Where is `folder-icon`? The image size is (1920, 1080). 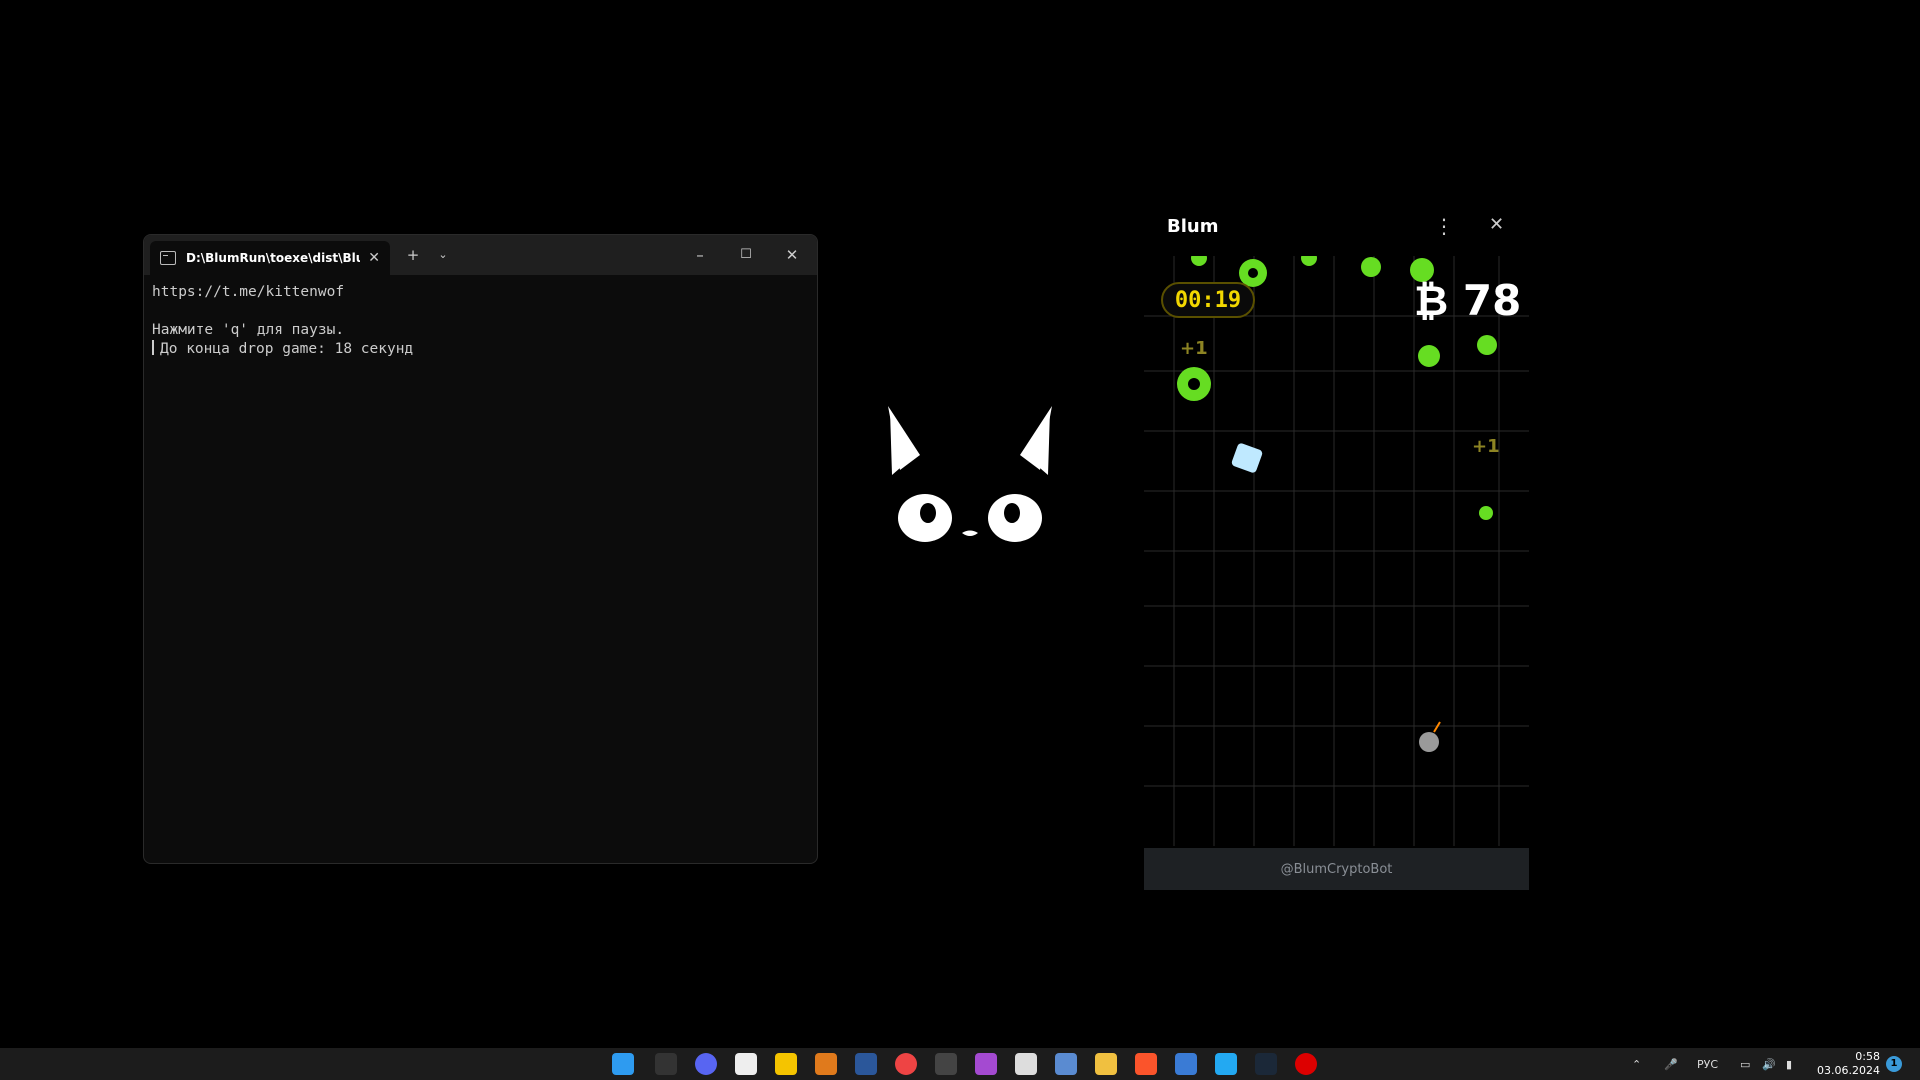 folder-icon is located at coordinates (1106, 1064).